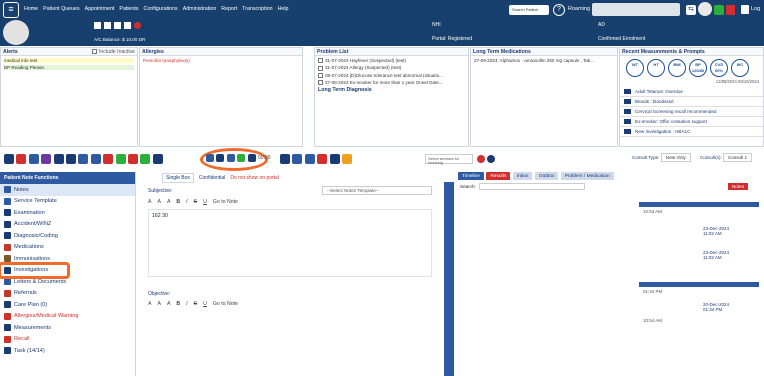  I want to click on arrow-icon, so click(491, 159).